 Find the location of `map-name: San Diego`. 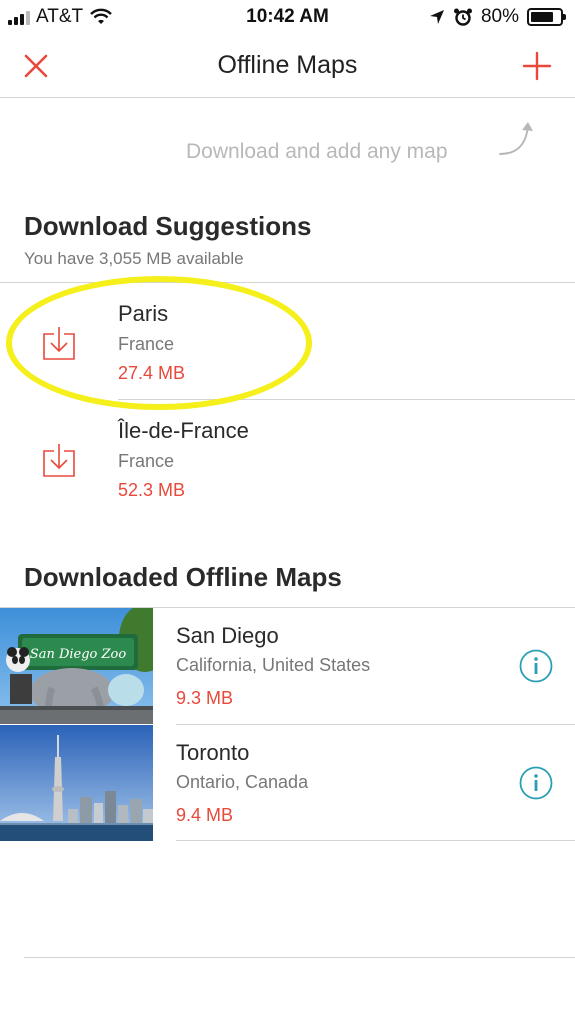

map-name: San Diego is located at coordinates (227, 635).